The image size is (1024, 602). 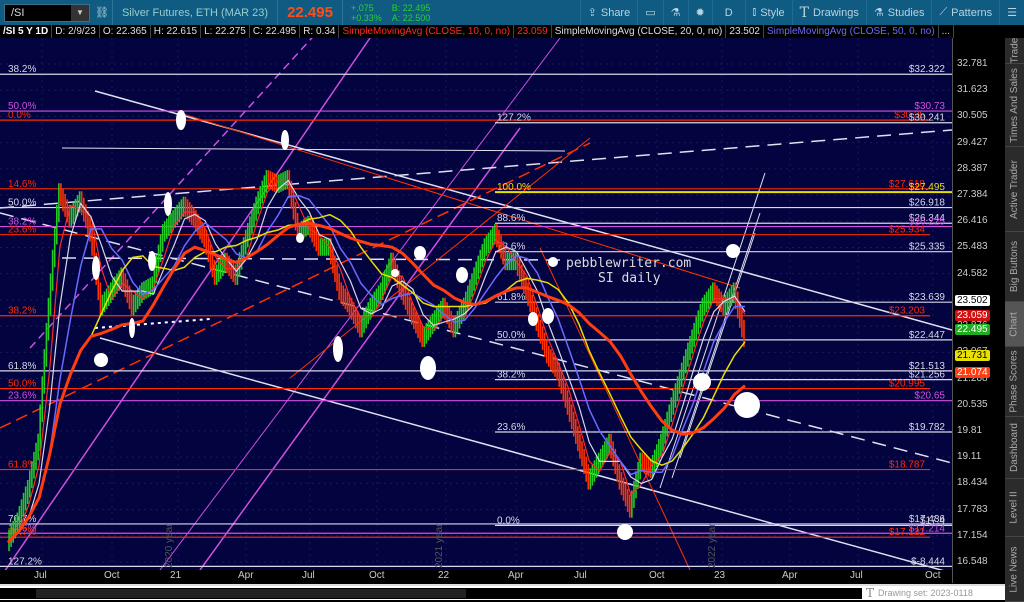 I want to click on tab-label: Active Trader, so click(x=1015, y=189).